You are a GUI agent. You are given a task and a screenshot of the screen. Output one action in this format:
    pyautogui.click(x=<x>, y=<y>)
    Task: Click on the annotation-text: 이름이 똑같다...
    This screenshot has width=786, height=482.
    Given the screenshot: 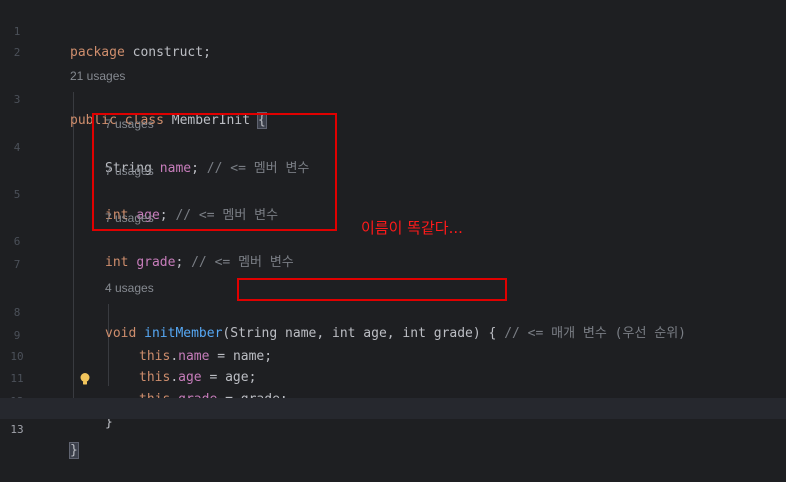 What is the action you would take?
    pyautogui.click(x=412, y=228)
    